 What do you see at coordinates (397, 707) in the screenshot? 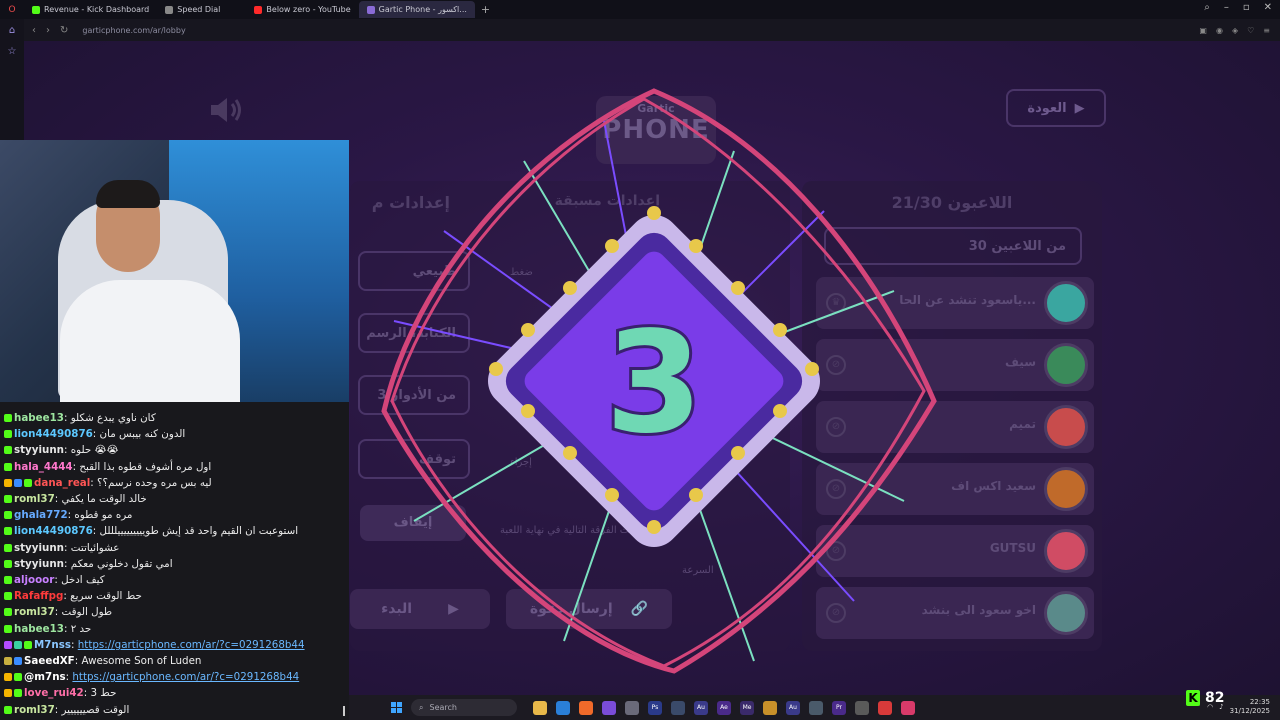
I see `windows-start-icon` at bounding box center [397, 707].